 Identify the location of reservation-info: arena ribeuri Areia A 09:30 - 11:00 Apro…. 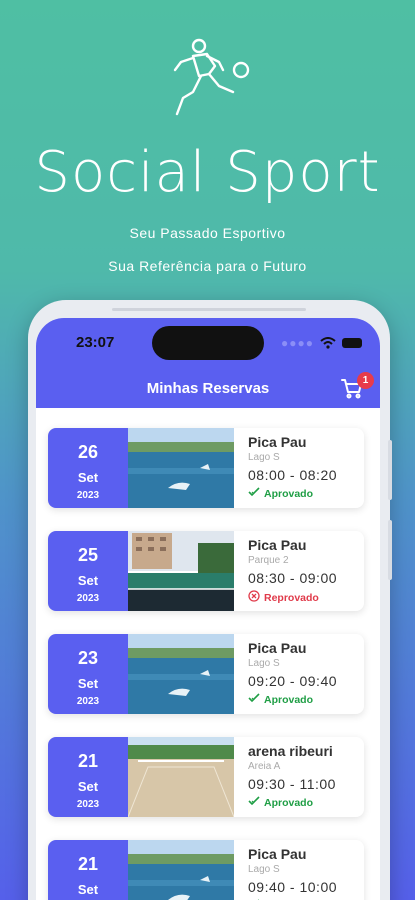
(304, 776).